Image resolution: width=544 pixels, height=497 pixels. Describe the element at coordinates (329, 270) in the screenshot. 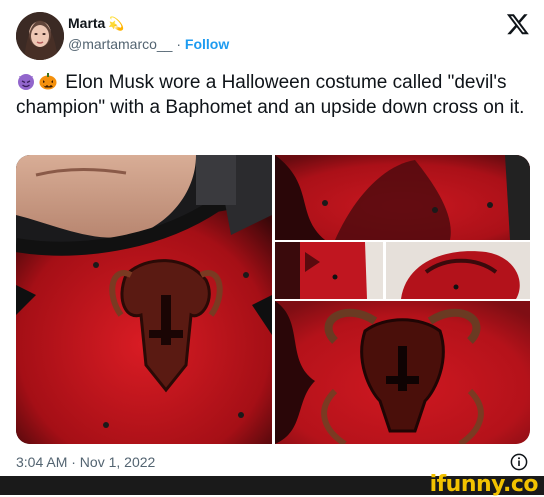

I see `costume-photo-detail-left` at that location.